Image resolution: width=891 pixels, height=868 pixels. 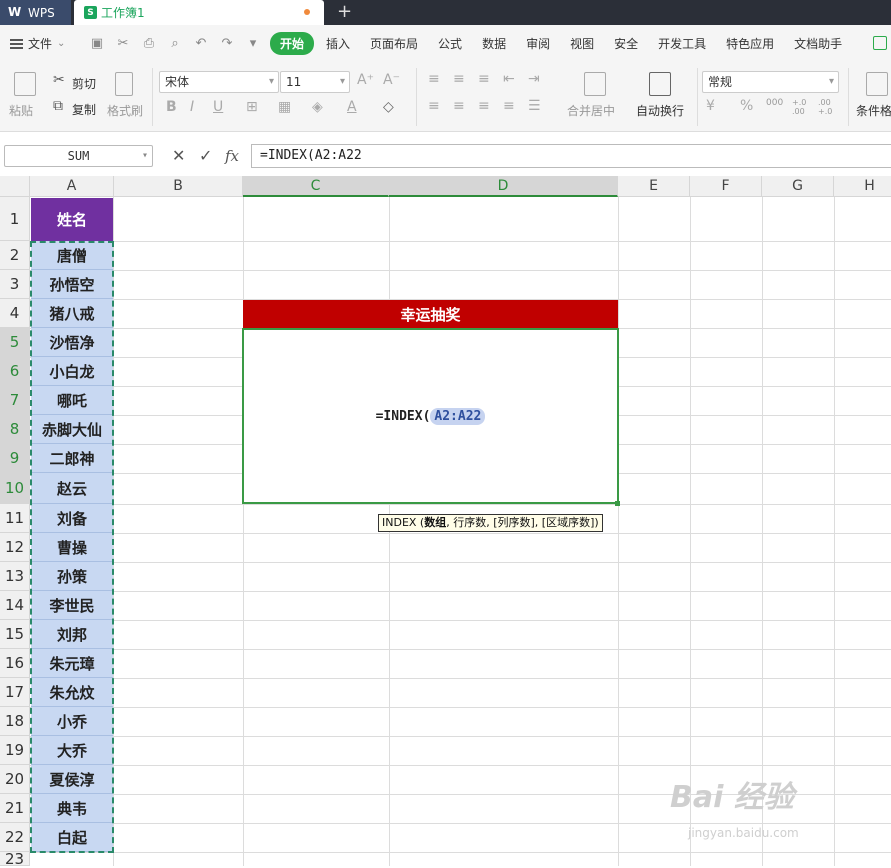 What do you see at coordinates (35, 12) in the screenshot?
I see `wps-home-tab: W WPS` at bounding box center [35, 12].